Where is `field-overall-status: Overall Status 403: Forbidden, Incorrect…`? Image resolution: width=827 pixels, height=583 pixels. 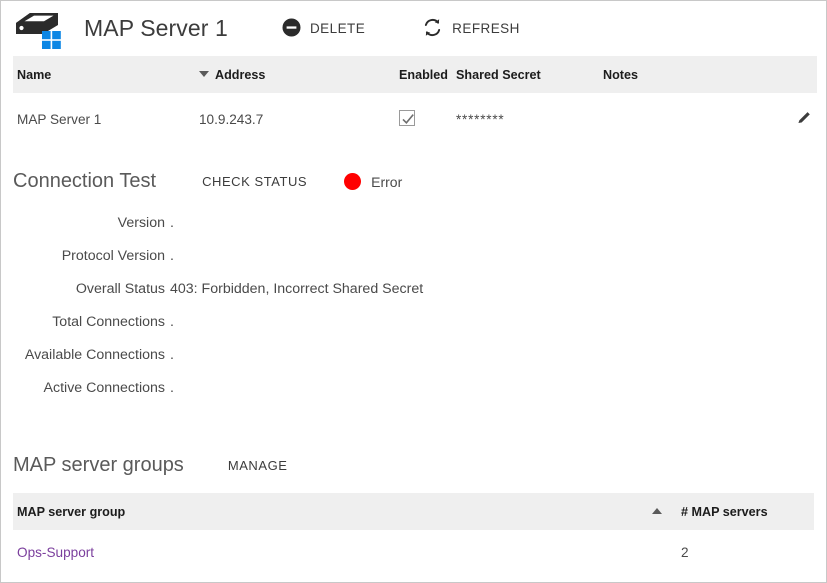
field-overall-status: Overall Status 403: Forbidden, Incorrect… is located at coordinates (413, 289).